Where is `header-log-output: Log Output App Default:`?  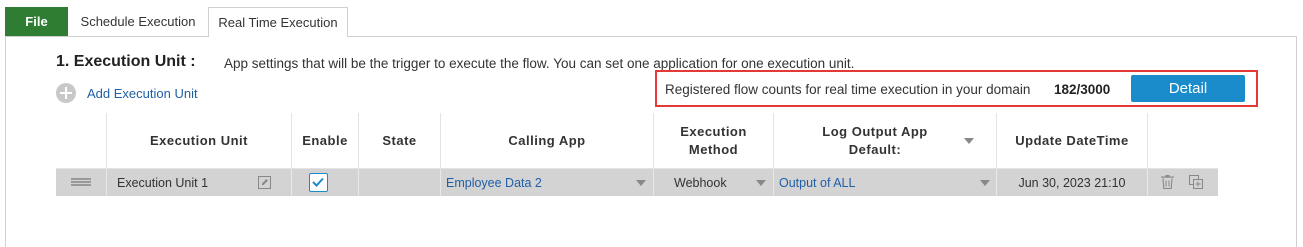 header-log-output: Log Output App Default: is located at coordinates (884, 140).